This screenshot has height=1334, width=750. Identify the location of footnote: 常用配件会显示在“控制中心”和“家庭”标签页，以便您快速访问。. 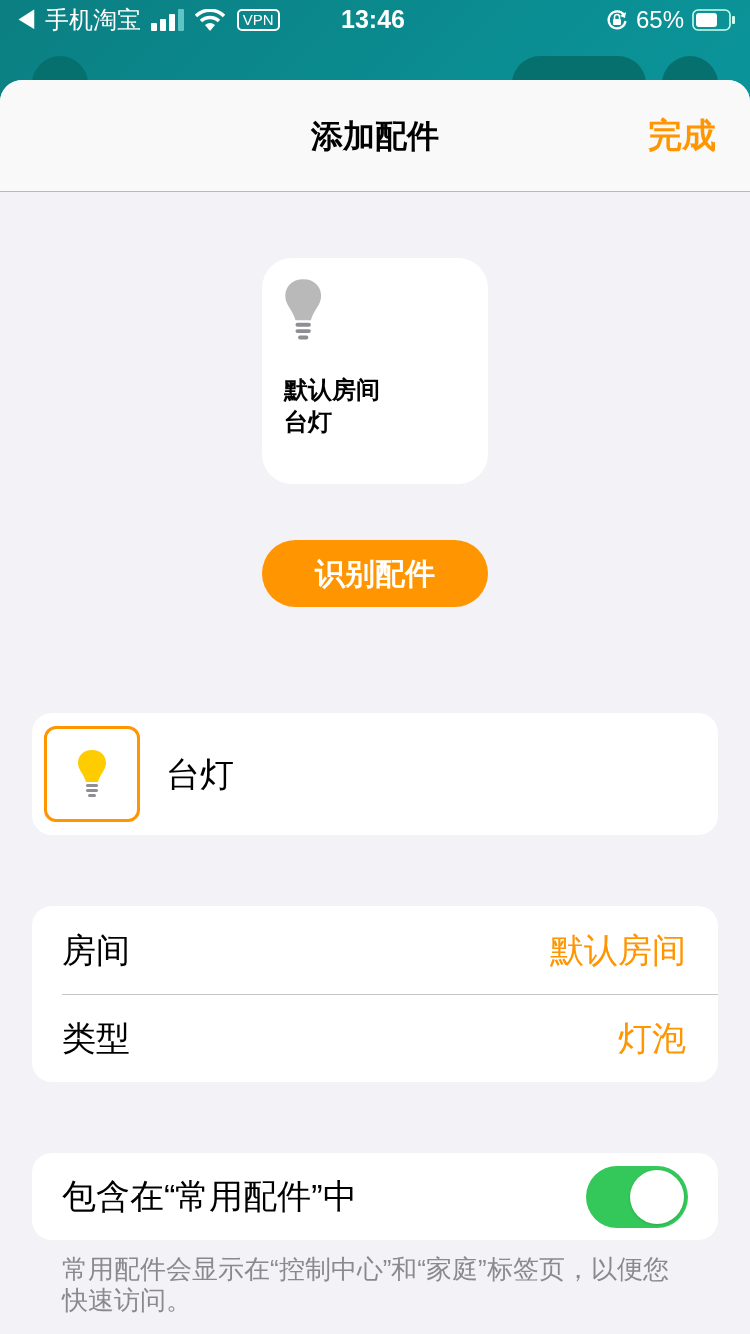
(366, 1285).